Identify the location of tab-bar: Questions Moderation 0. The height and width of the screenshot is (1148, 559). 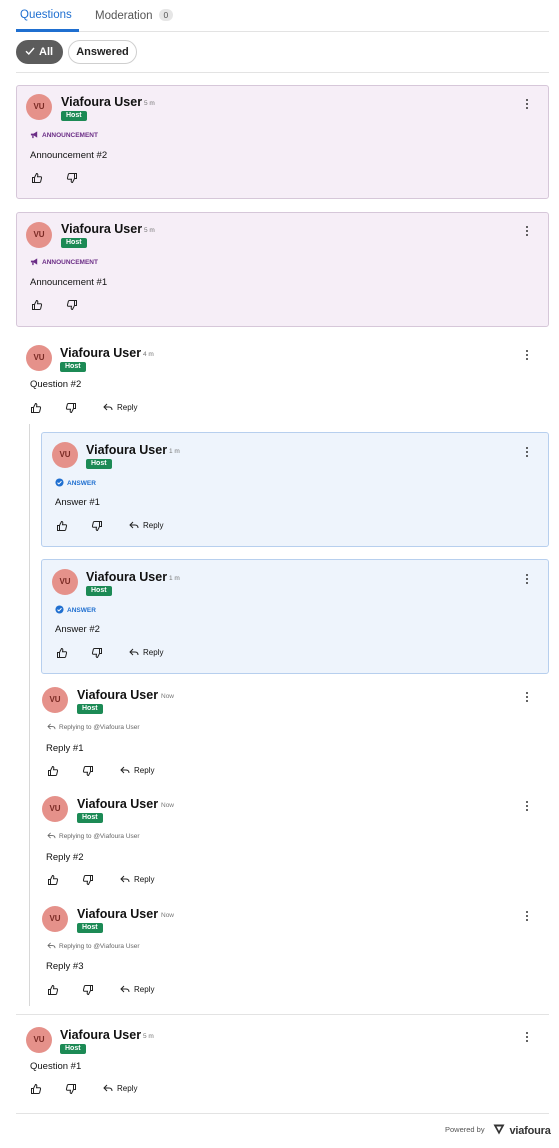
(282, 16).